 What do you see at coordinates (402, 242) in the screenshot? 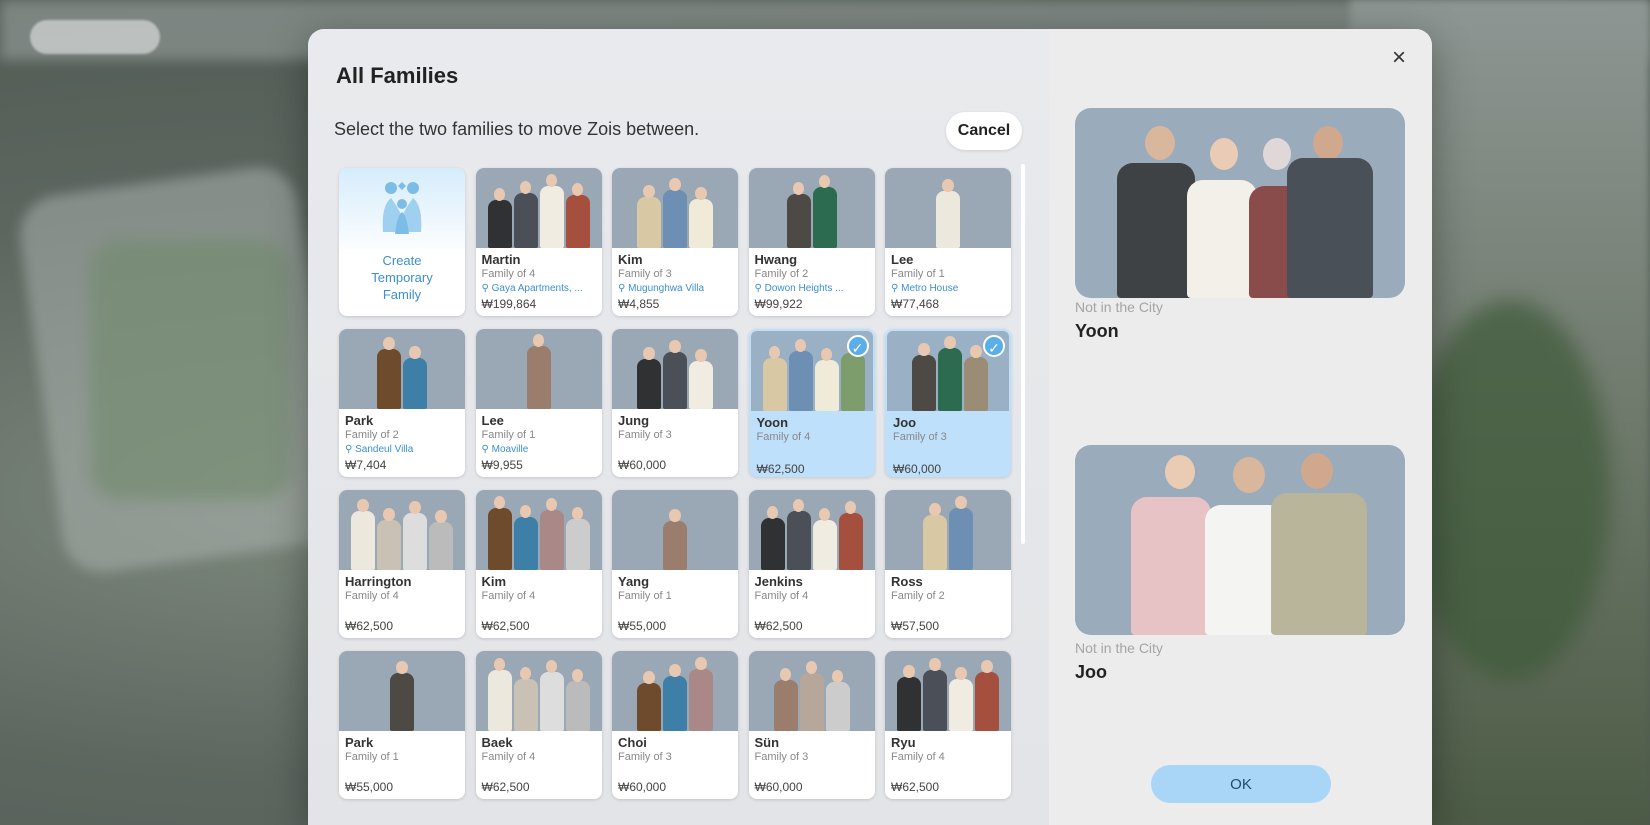
I see `create-temporary-family-card: Create Temporary Family` at bounding box center [402, 242].